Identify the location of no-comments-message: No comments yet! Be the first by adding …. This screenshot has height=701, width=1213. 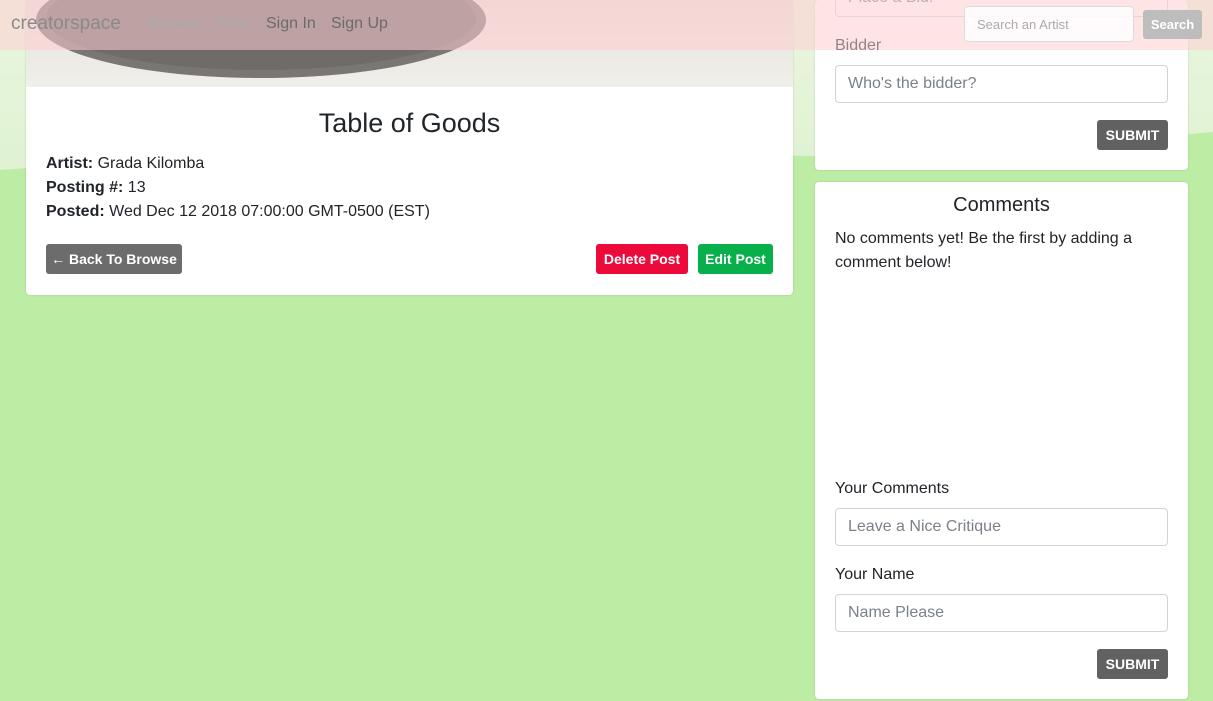
(984, 250).